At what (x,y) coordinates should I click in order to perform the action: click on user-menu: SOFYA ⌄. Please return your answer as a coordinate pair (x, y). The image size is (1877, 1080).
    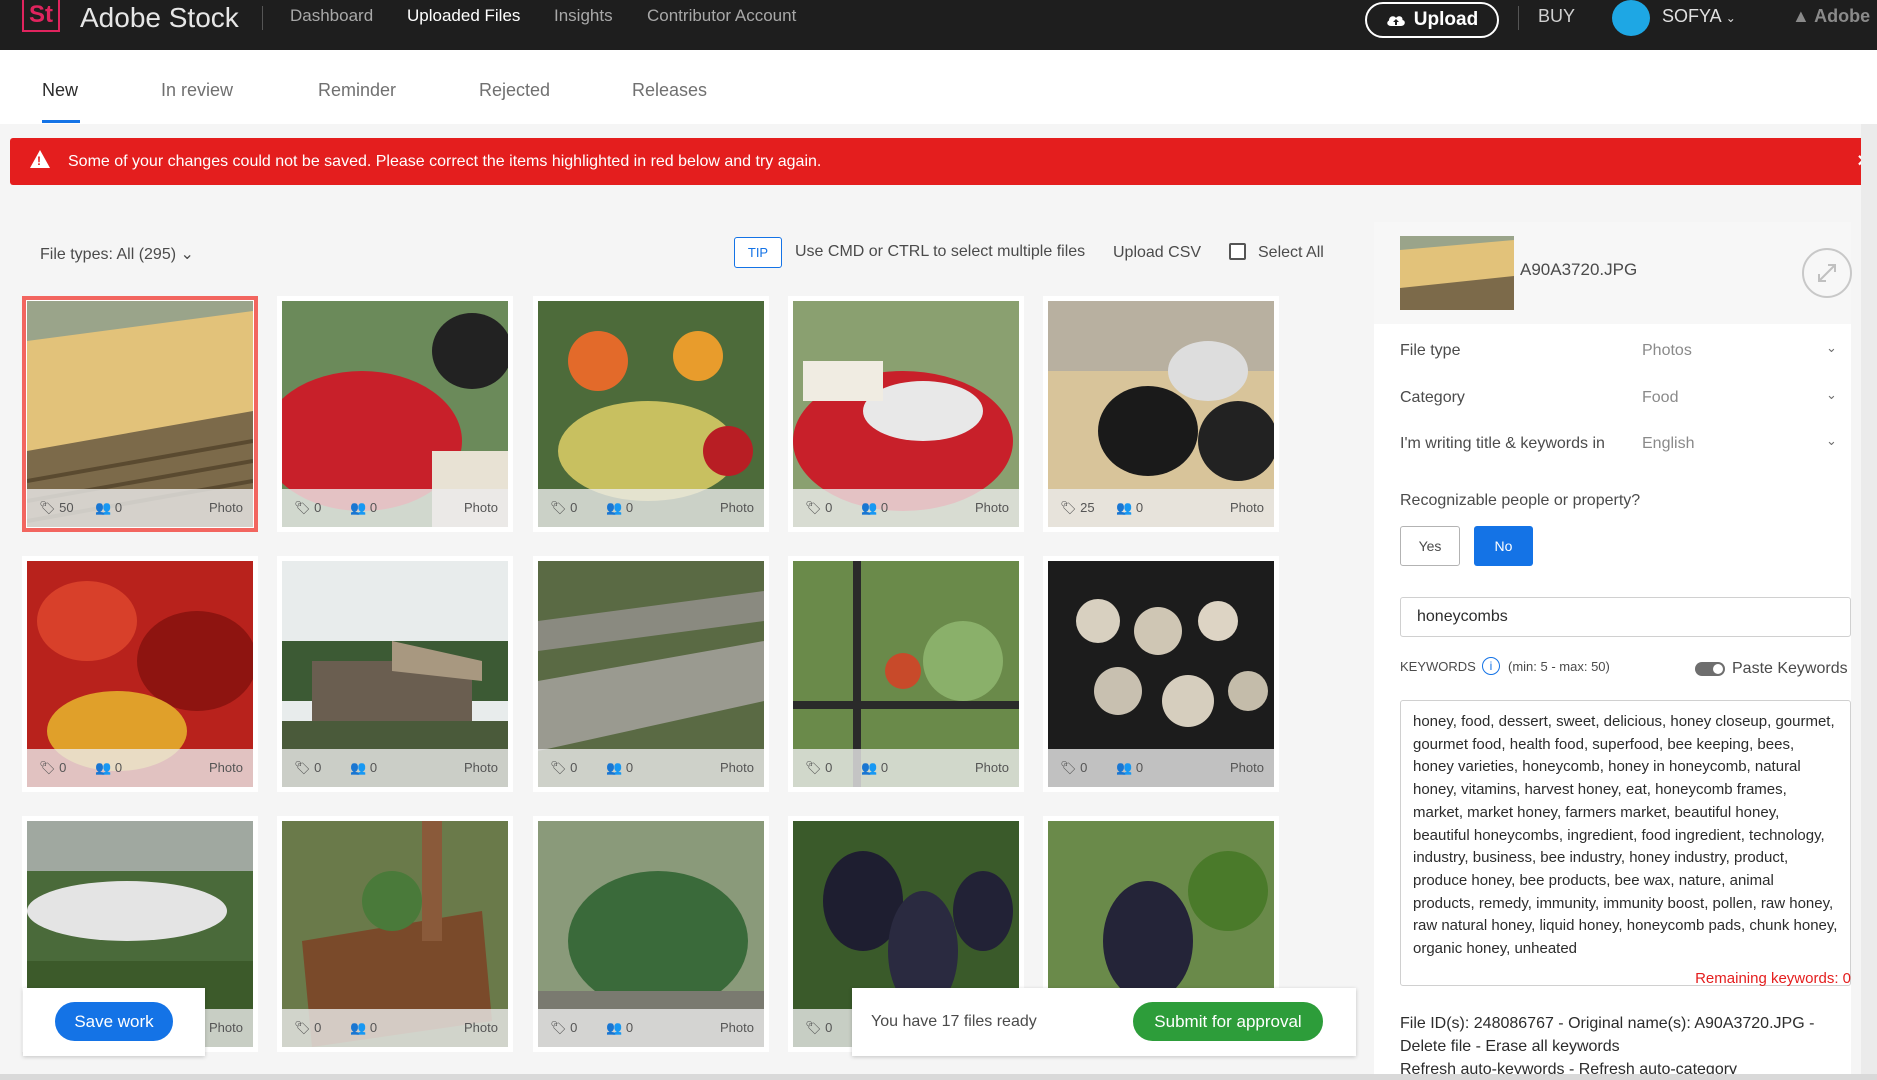
    Looking at the image, I should click on (1699, 16).